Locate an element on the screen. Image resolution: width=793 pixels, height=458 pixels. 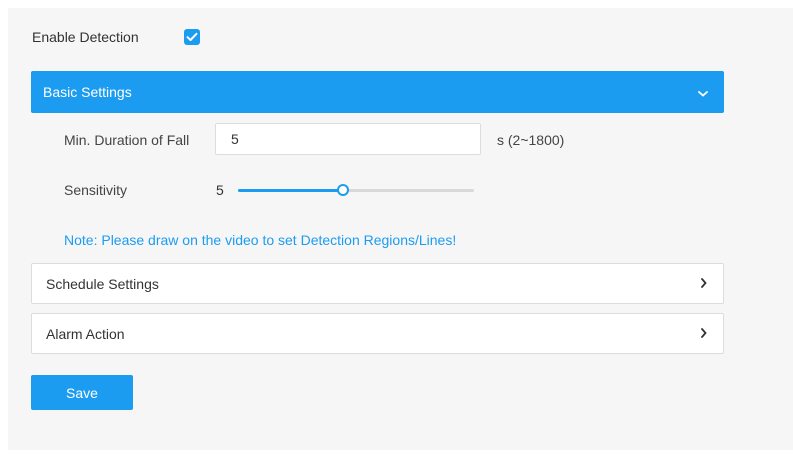
enable-detection-label: Enable Detection is located at coordinates (85, 37).